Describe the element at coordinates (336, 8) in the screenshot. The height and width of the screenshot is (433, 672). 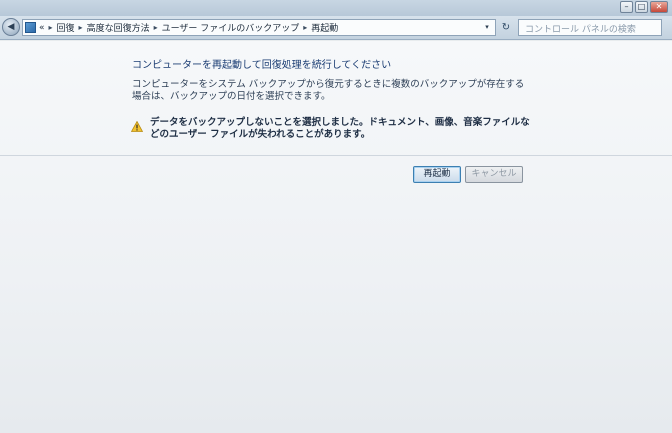
I see `title-bar: – □ ✕` at that location.